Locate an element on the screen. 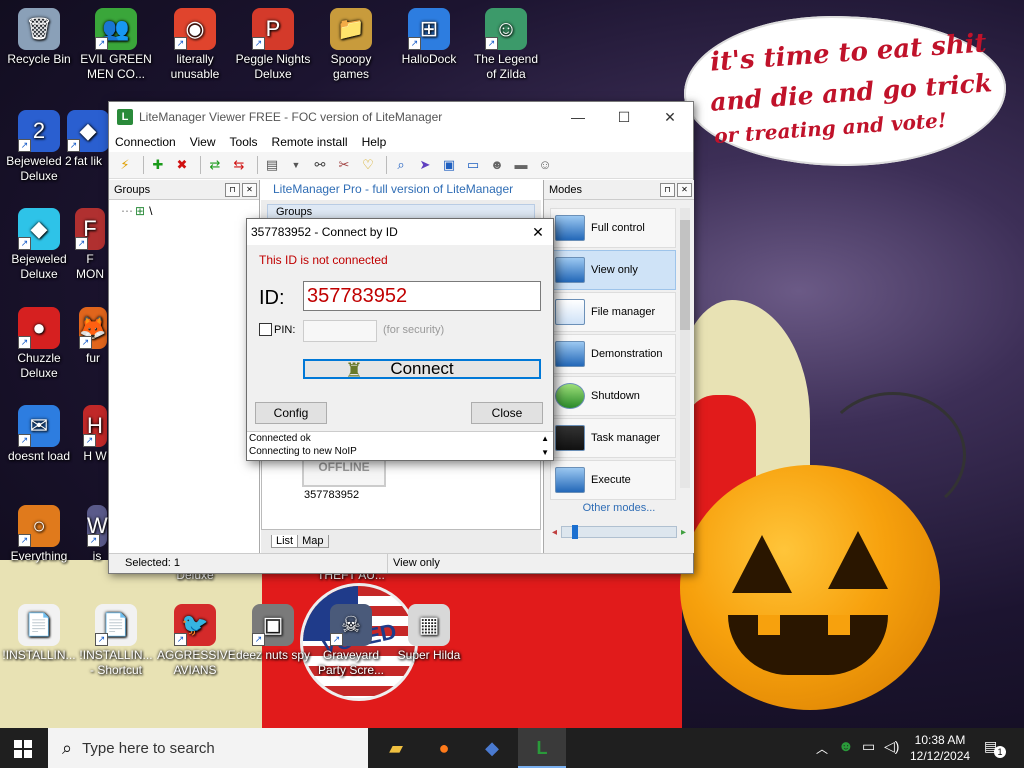  mode-demonstration: Demonstration is located at coordinates (613, 354).